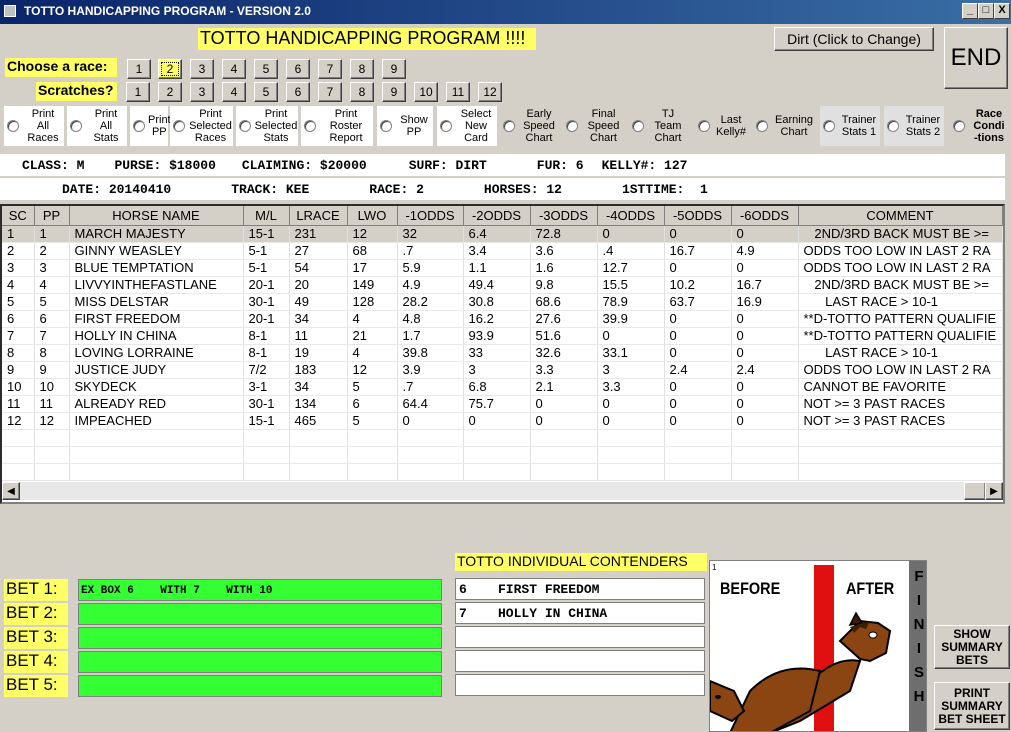 This screenshot has width=1011, height=732. Describe the element at coordinates (150, 126) in the screenshot. I see `option-print-pp: Print PP` at that location.